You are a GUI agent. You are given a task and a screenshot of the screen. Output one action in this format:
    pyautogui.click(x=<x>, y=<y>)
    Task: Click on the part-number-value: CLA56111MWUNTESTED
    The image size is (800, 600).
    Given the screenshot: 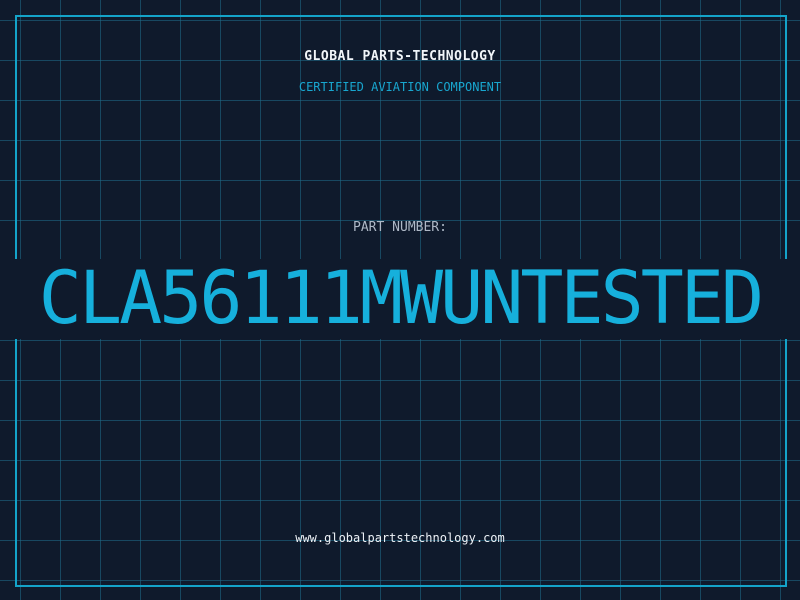 What is the action you would take?
    pyautogui.click(x=401, y=298)
    